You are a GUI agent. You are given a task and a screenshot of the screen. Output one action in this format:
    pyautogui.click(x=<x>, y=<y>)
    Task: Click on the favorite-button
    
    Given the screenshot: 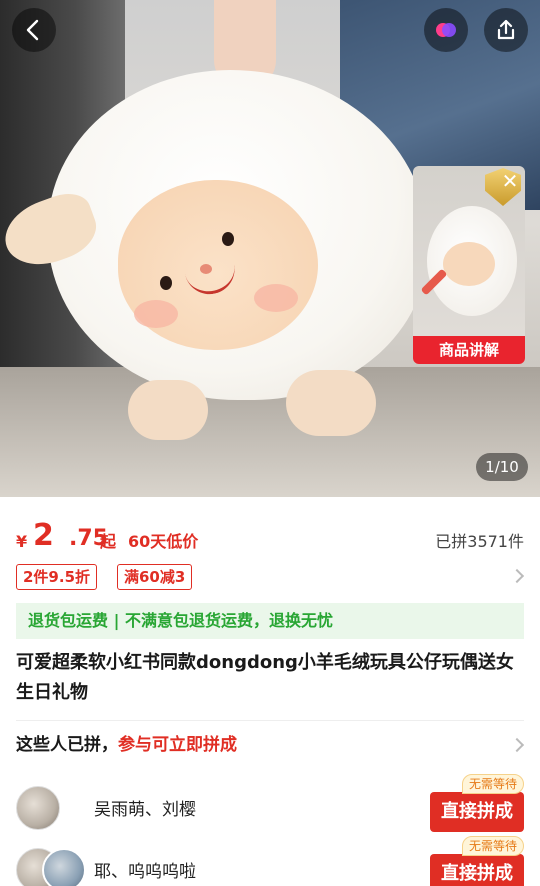 What is the action you would take?
    pyautogui.click(x=446, y=30)
    